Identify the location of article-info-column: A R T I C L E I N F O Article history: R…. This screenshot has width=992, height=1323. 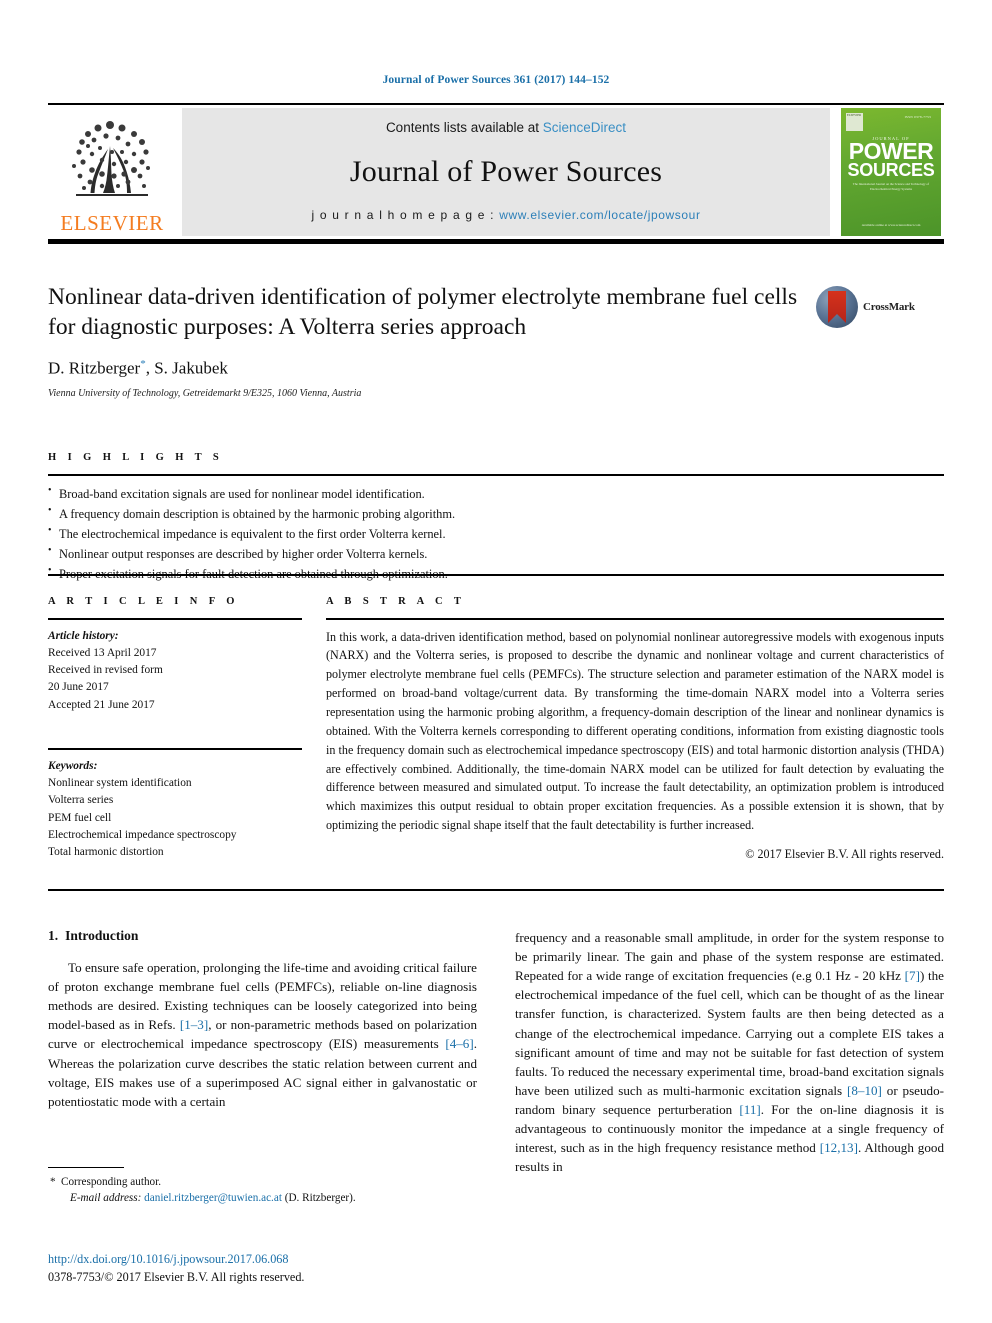
(175, 729).